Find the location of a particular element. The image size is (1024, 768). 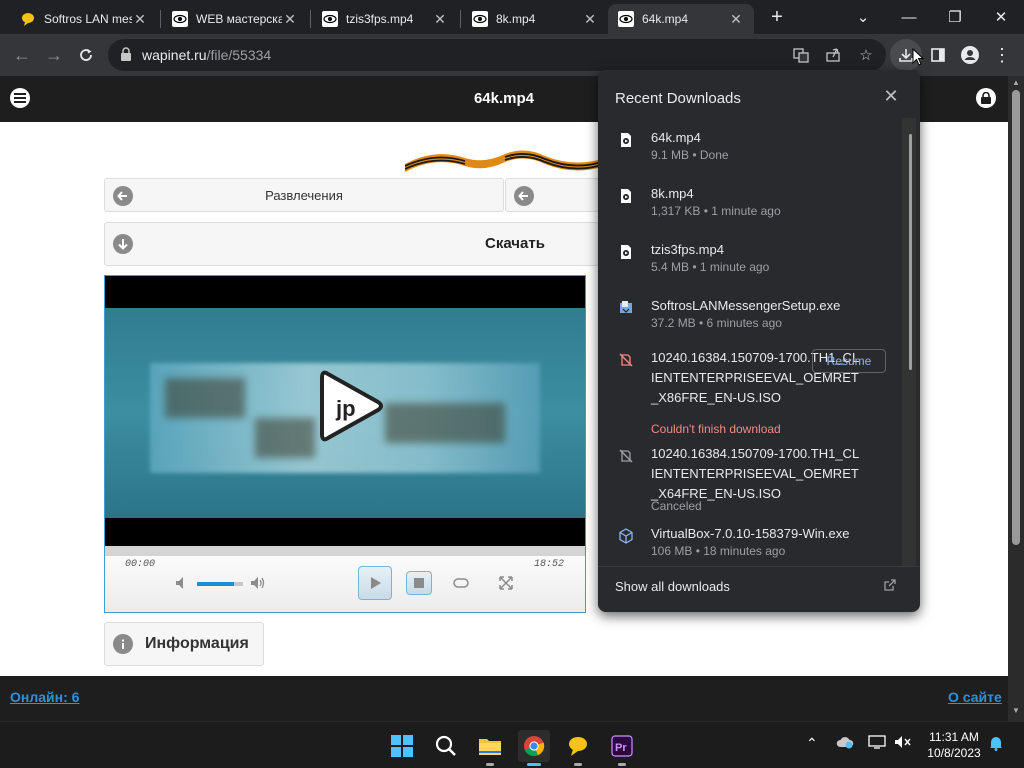

address-bar: wapinet.ru/file/55334 ☆ is located at coordinates (497, 55).